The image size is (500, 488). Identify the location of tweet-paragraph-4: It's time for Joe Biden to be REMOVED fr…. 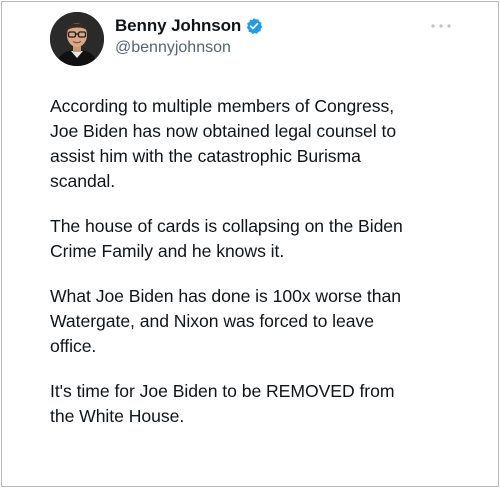
(222, 403).